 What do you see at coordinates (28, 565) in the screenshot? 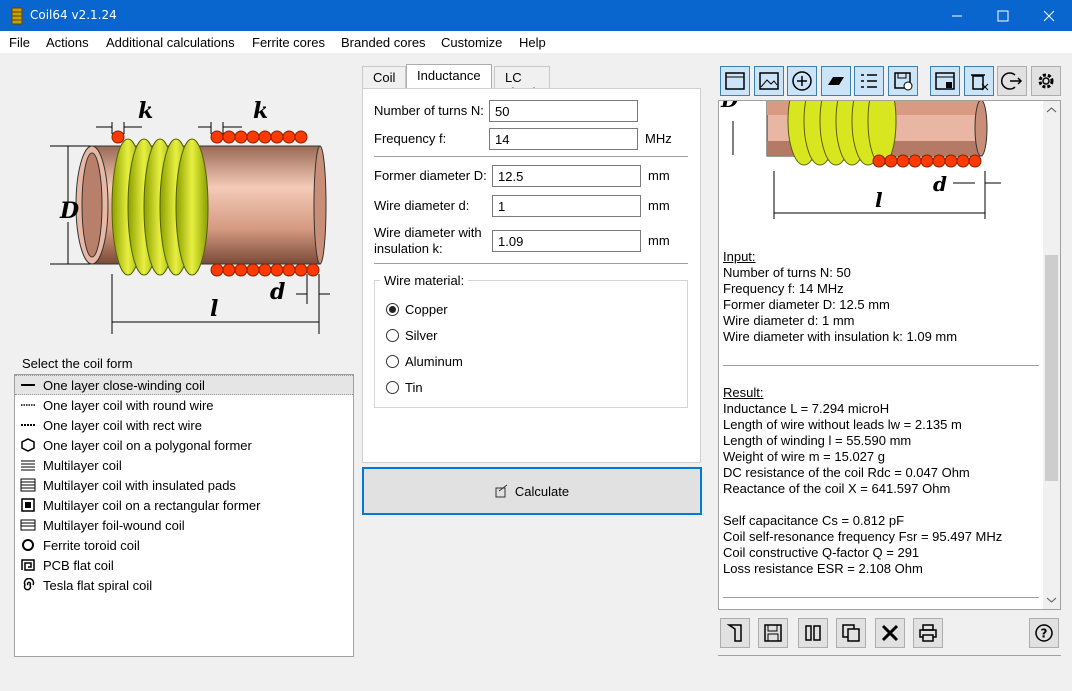
I see `pcb-coil-icon` at bounding box center [28, 565].